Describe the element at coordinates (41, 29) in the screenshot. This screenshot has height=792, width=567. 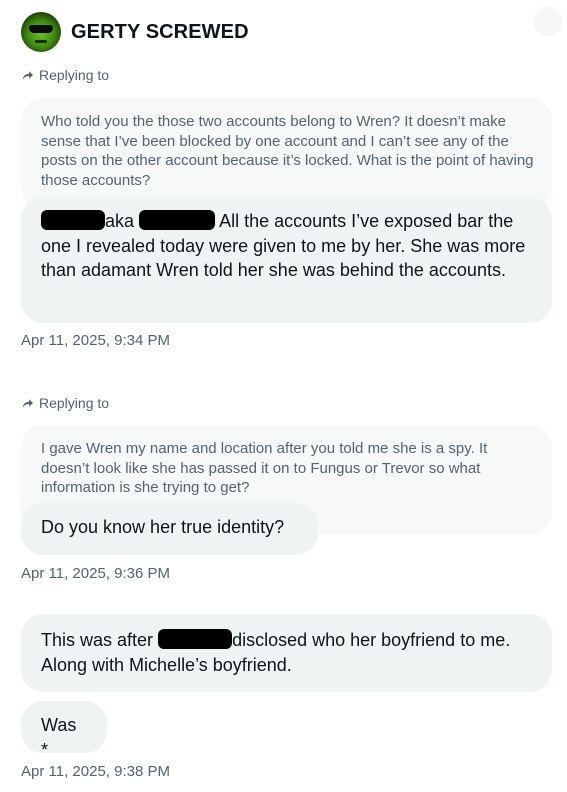
I see `sunglasses-shape` at that location.